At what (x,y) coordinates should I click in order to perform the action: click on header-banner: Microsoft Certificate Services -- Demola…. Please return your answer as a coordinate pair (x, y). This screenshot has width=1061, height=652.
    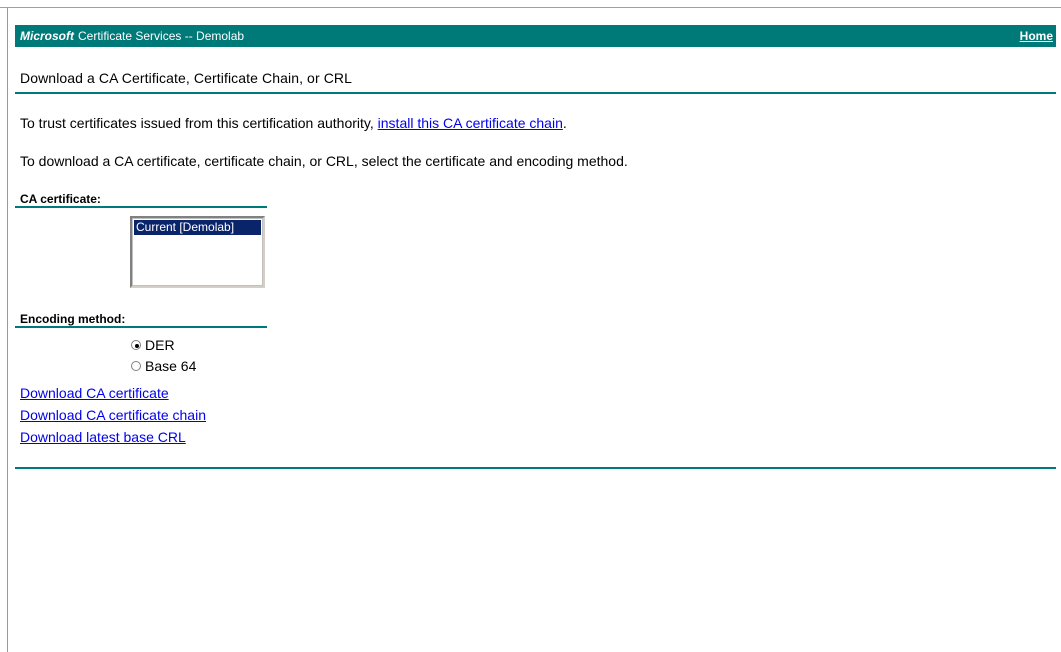
    Looking at the image, I should click on (535, 36).